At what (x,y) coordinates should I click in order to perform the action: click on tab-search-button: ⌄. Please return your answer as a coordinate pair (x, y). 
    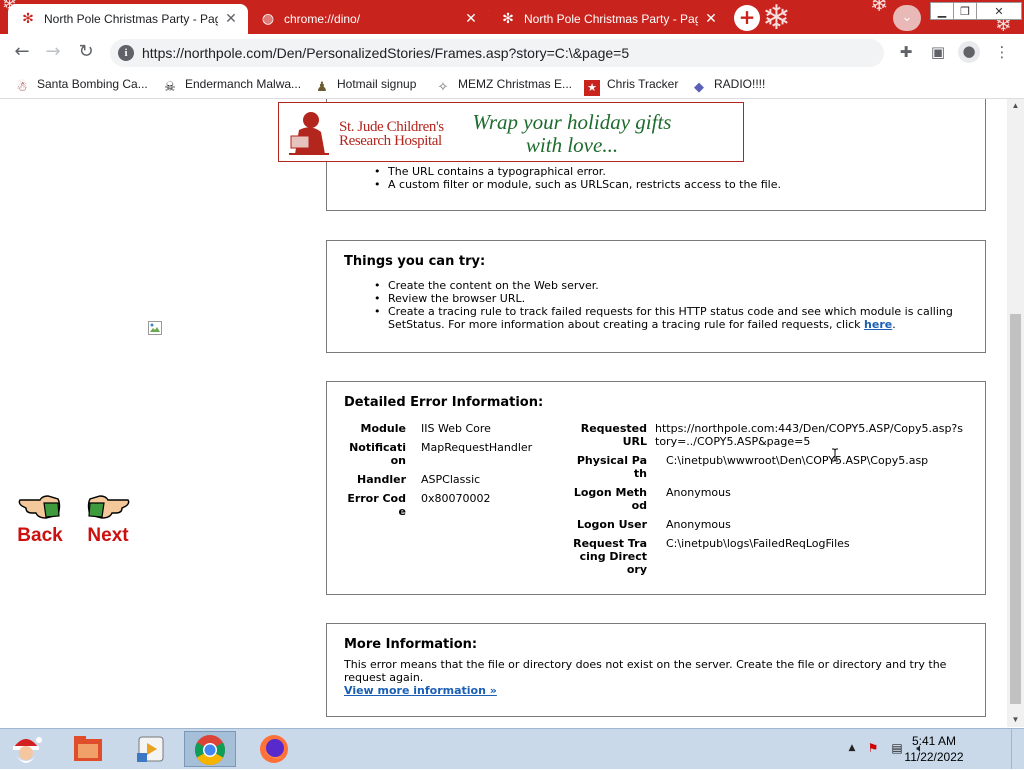
    Looking at the image, I should click on (907, 18).